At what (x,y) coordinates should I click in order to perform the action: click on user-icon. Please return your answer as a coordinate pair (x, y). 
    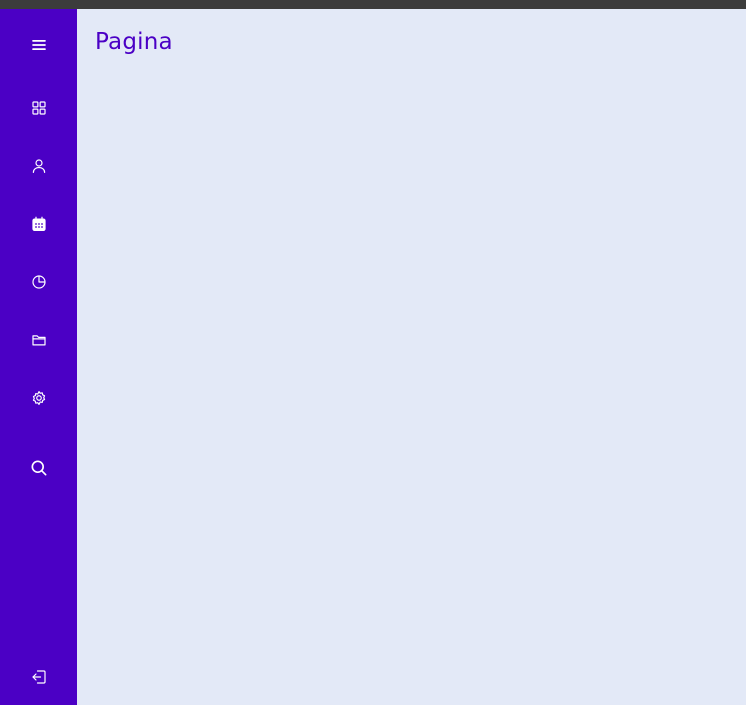
    Looking at the image, I should click on (38, 166).